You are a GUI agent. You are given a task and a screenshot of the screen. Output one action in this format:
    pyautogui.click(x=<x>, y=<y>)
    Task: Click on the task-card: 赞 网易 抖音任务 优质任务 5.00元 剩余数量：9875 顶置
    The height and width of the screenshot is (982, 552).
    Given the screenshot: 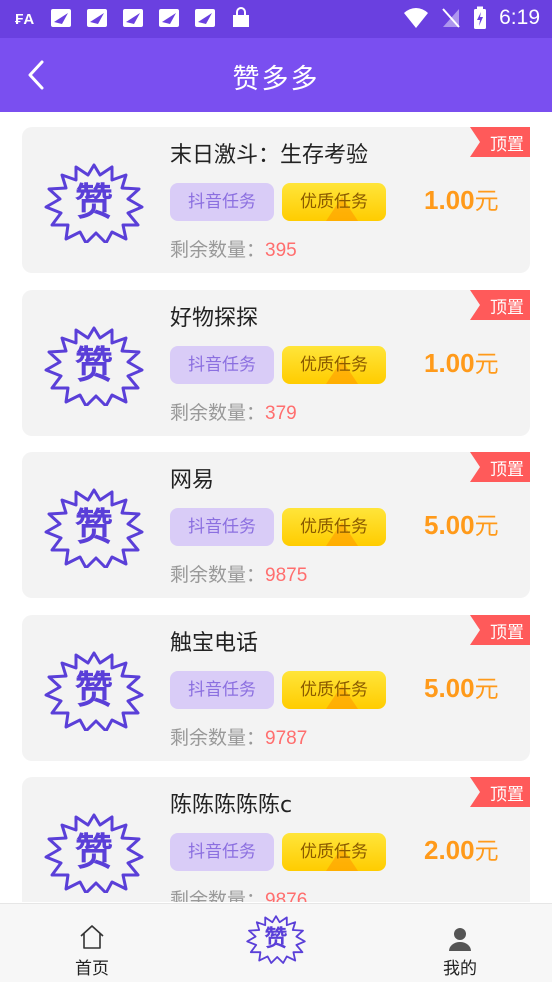 What is the action you would take?
    pyautogui.click(x=276, y=525)
    